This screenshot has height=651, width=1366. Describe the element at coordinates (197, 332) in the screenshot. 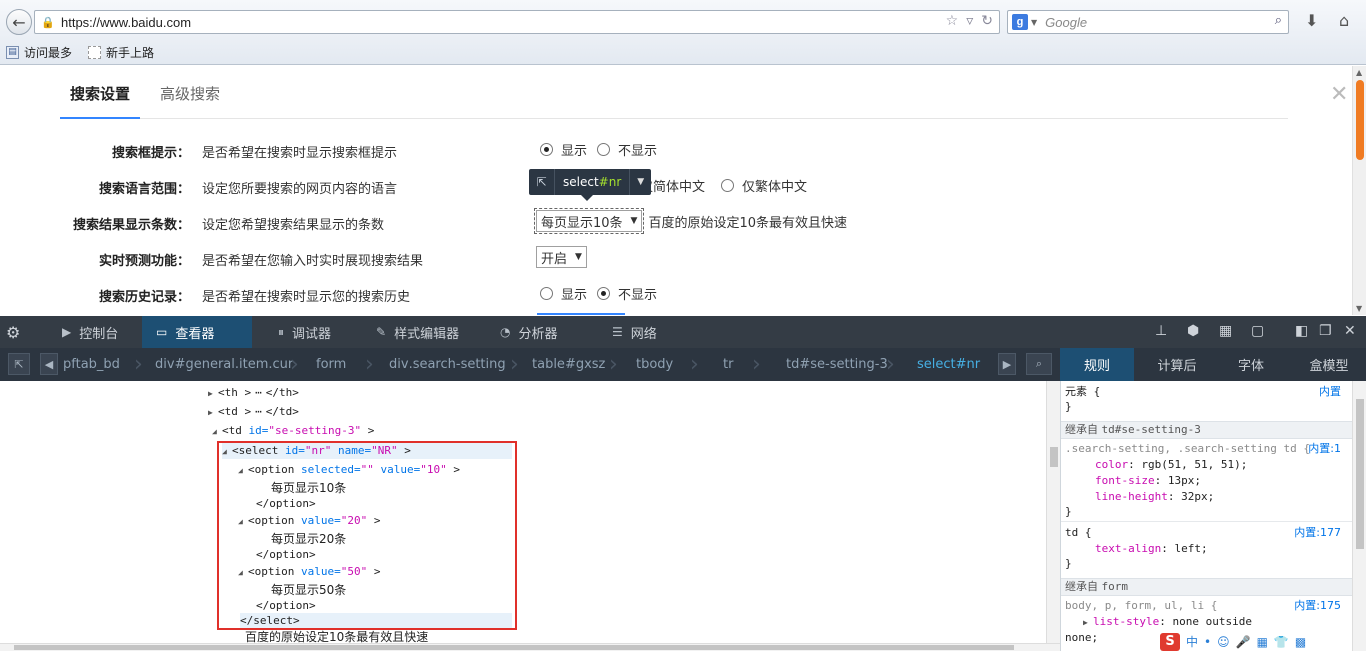

I see `tab-inspector: ▭ 查看器` at that location.